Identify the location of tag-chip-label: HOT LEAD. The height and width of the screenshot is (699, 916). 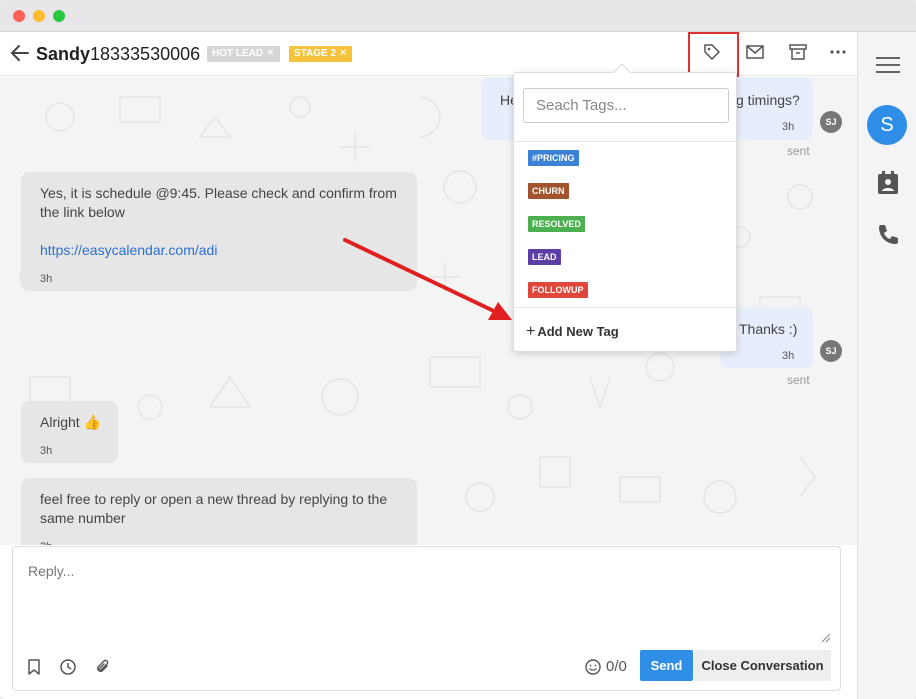
(238, 53).